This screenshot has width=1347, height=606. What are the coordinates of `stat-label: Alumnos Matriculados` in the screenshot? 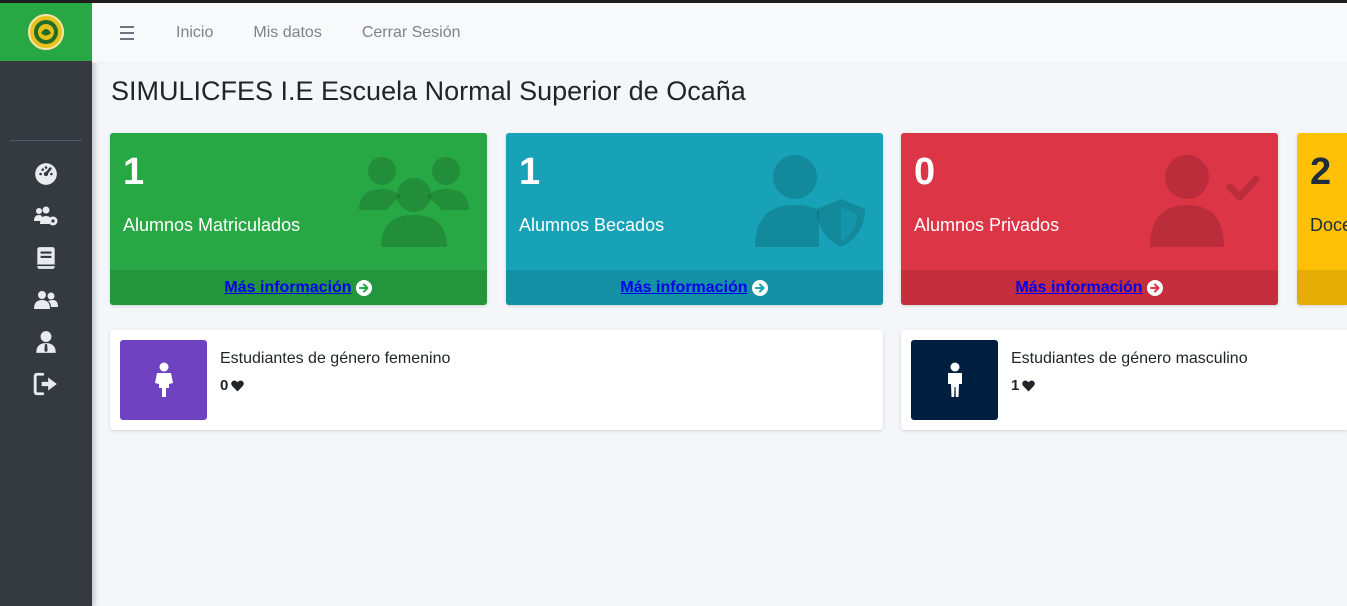 It's located at (212, 225).